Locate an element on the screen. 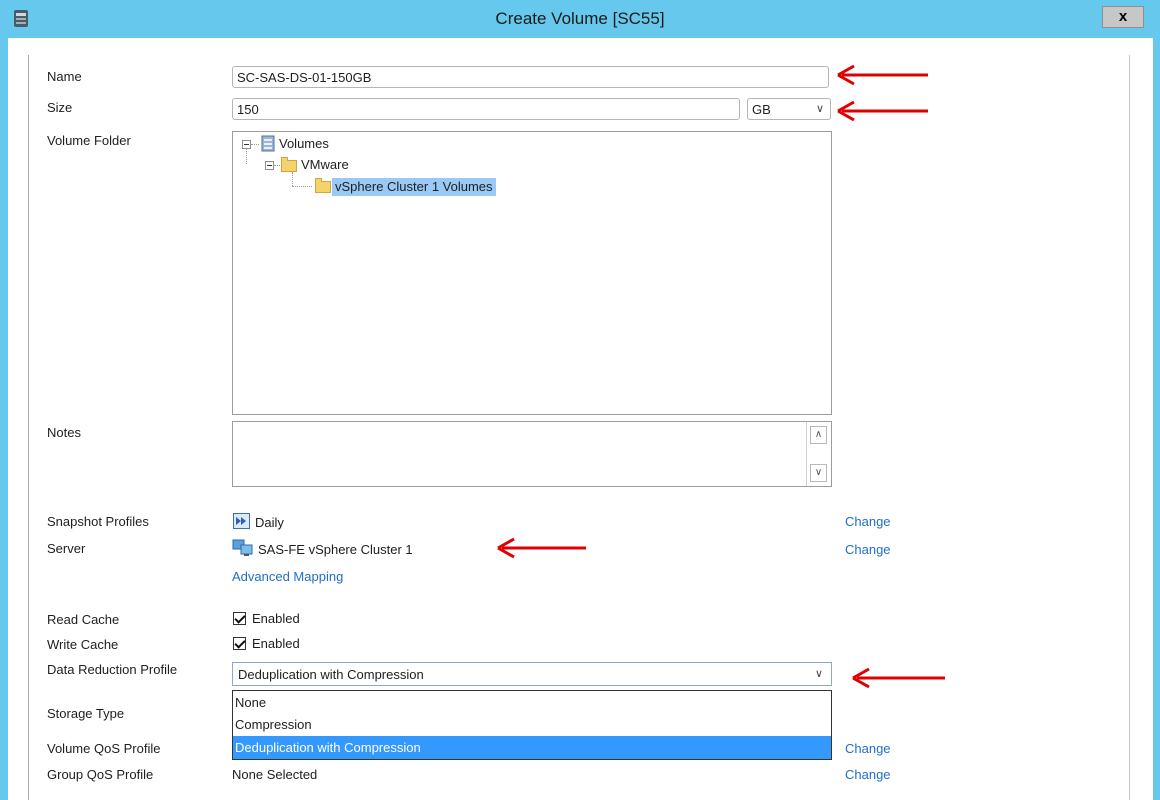 The width and height of the screenshot is (1160, 800). dropdown-option-none: None is located at coordinates (532, 702).